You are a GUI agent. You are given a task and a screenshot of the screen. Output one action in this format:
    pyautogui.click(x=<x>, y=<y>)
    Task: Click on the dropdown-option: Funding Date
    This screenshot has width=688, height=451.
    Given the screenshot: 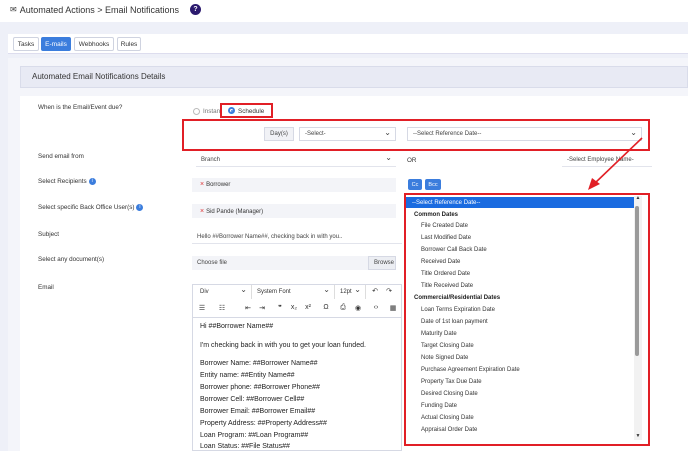 What is the action you would take?
    pyautogui.click(x=520, y=405)
    